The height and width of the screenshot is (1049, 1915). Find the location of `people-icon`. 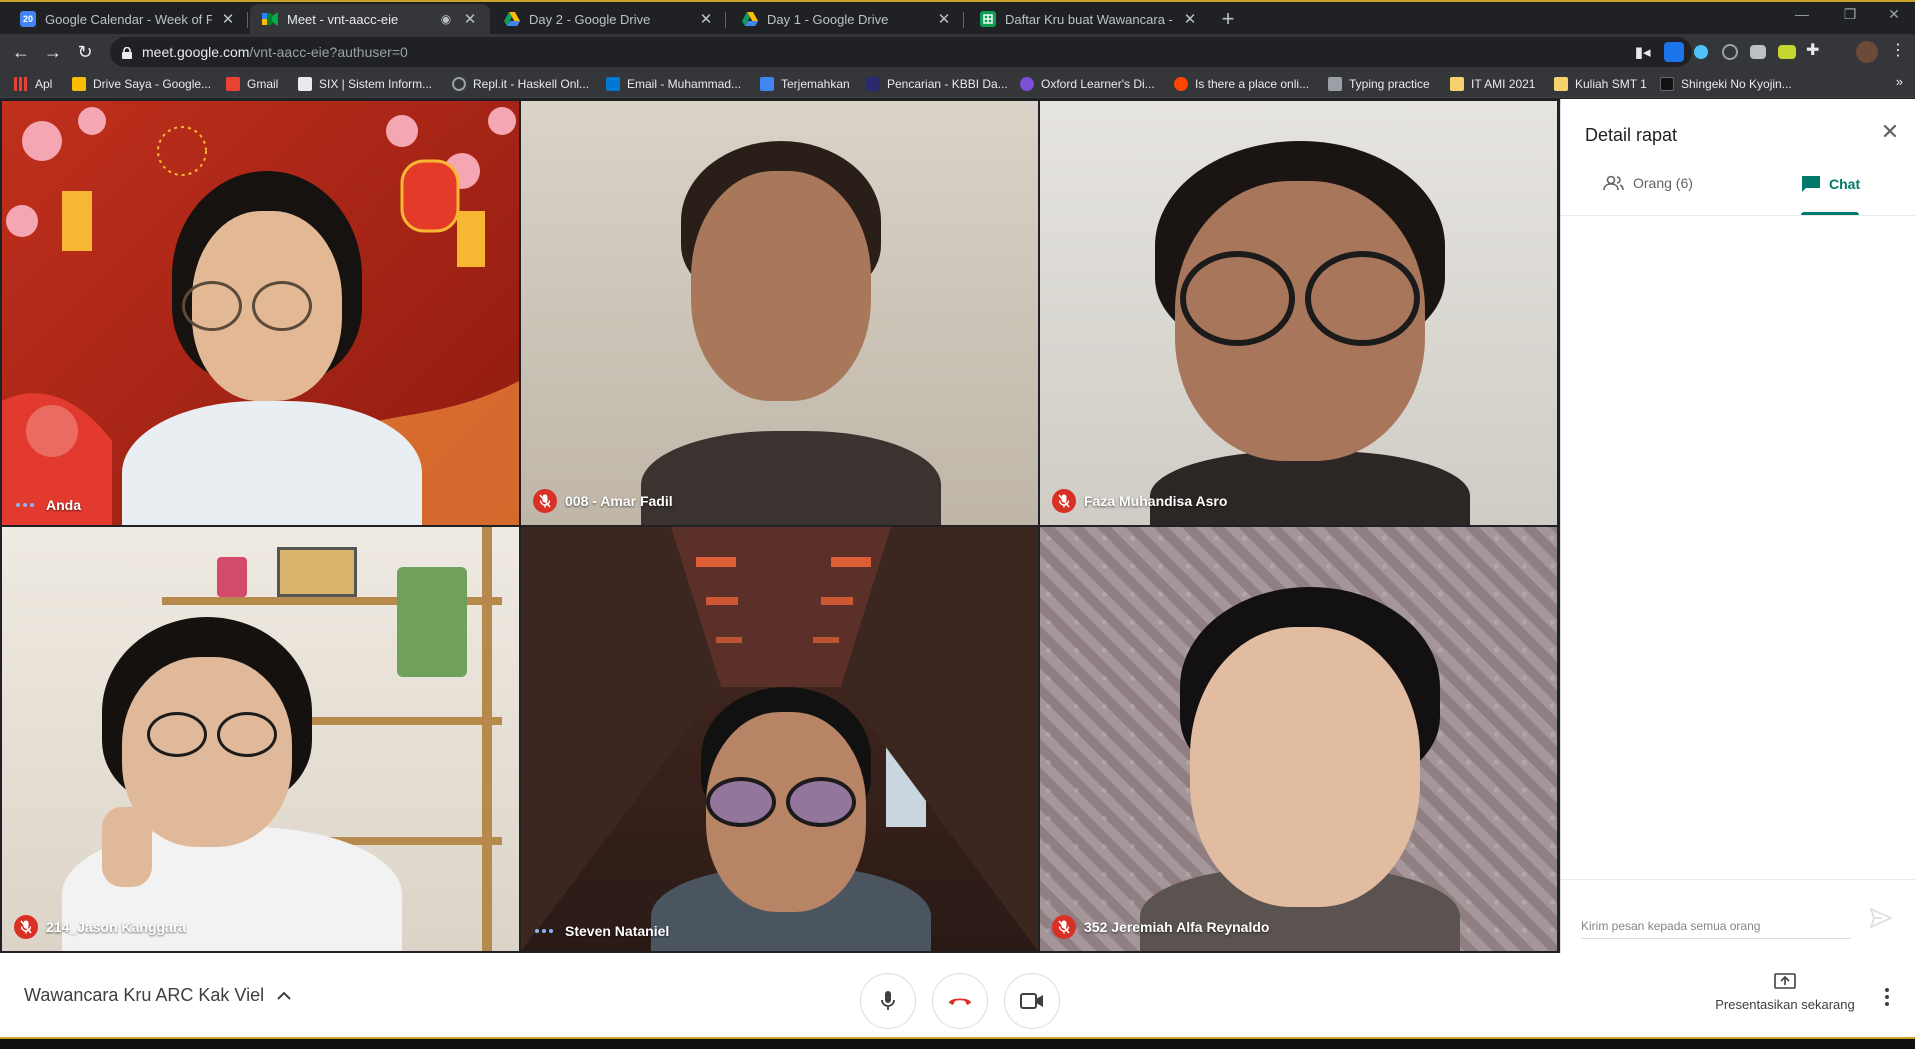

people-icon is located at coordinates (1613, 183).